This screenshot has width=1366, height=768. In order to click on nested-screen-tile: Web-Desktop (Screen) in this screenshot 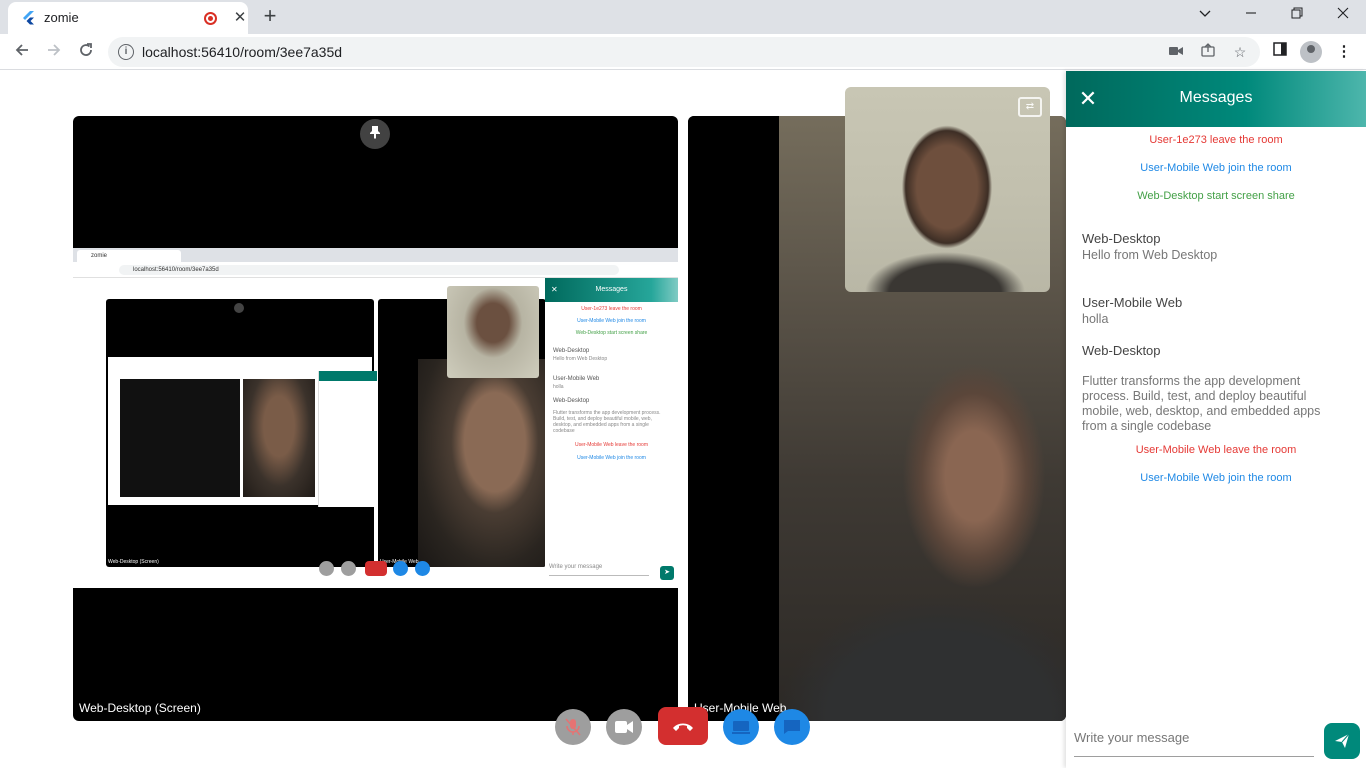, I will do `click(241, 433)`.